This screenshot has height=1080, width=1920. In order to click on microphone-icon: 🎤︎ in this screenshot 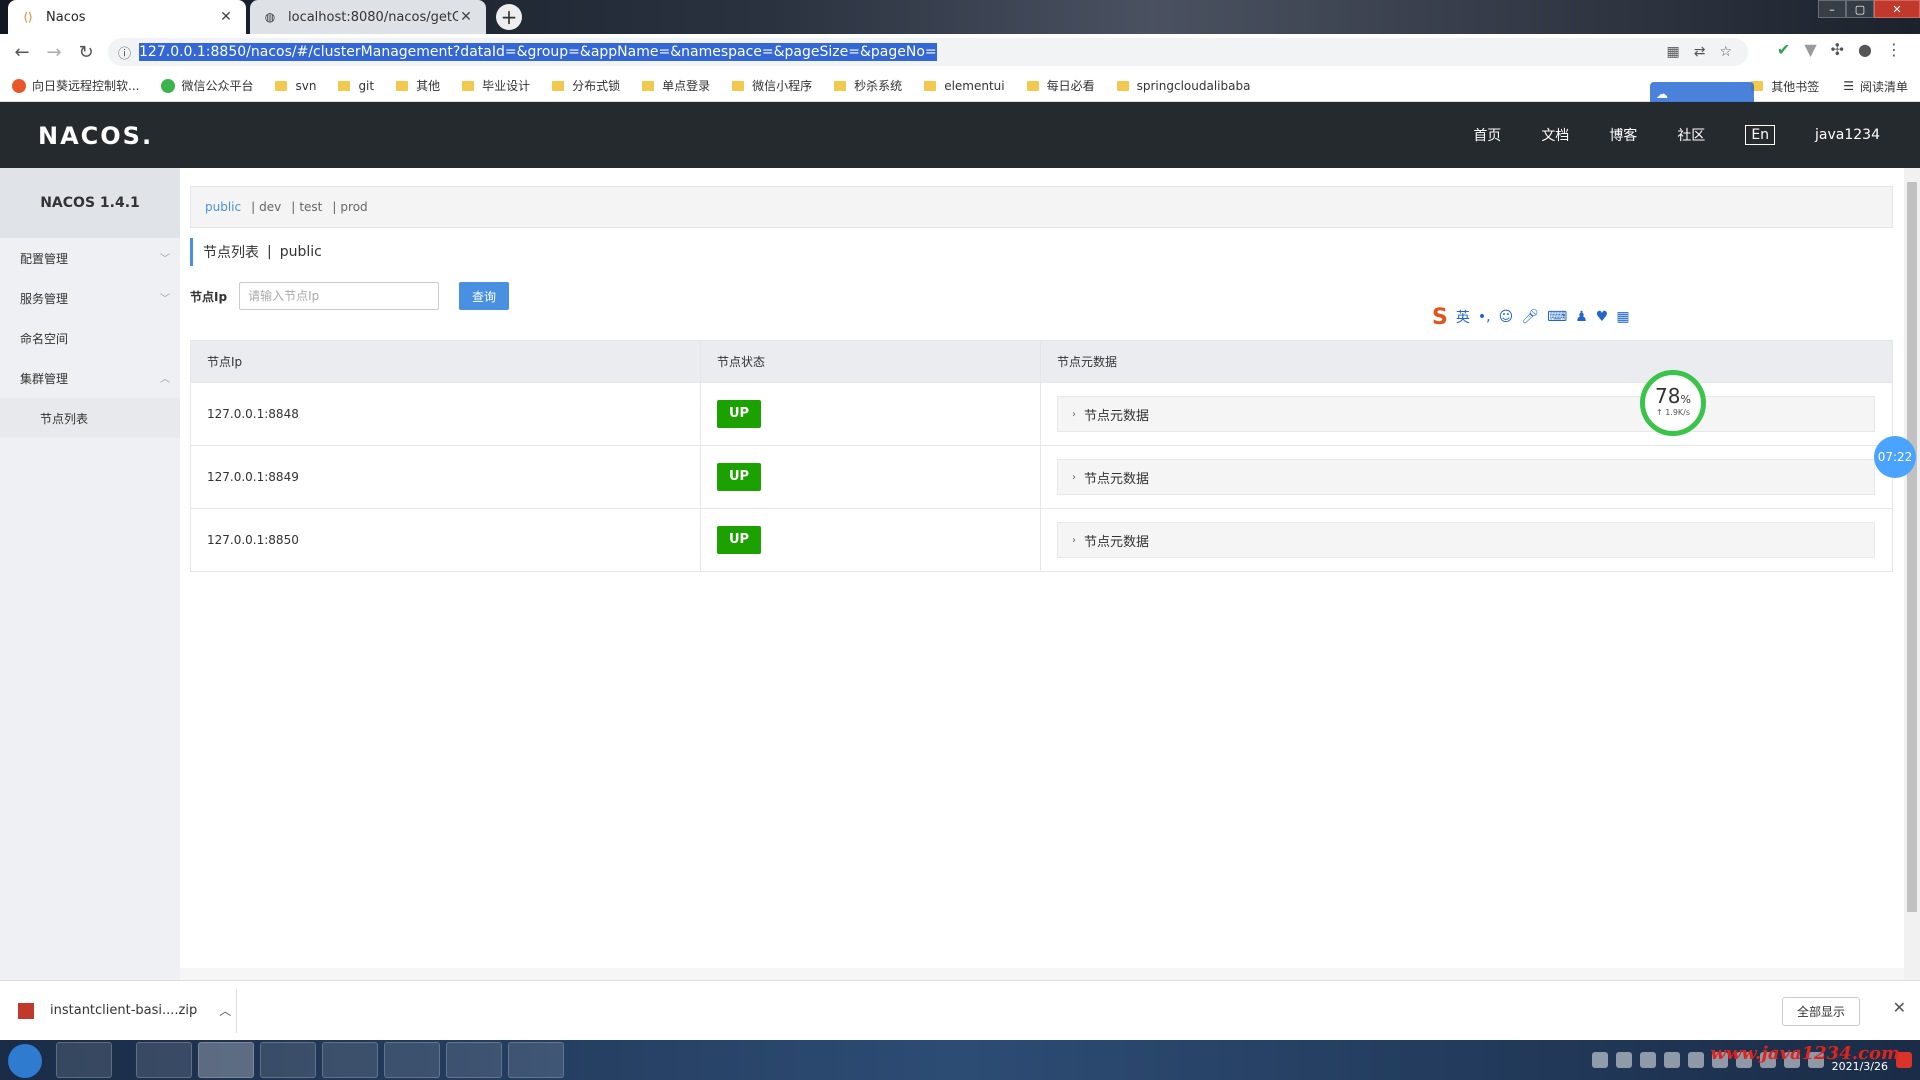, I will do `click(1530, 317)`.